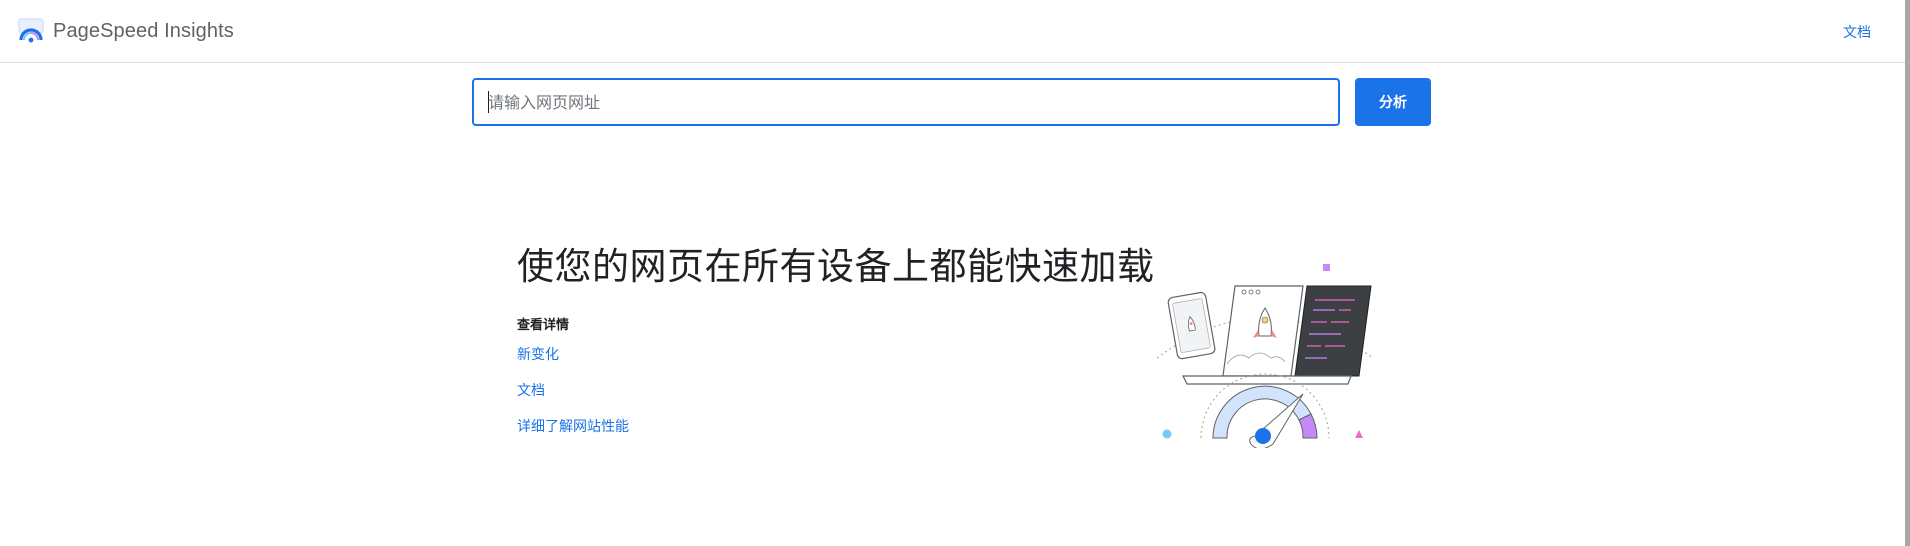  I want to click on blue-dot-shape, so click(1167, 434).